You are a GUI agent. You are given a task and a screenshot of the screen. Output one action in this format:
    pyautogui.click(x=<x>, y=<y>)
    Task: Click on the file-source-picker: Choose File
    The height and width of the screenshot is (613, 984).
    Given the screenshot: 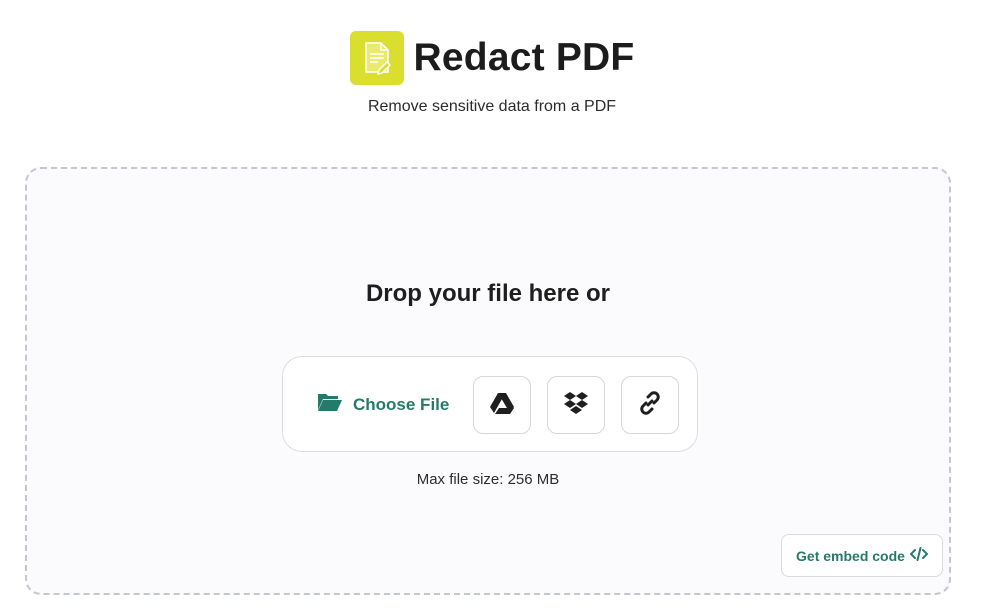 What is the action you would take?
    pyautogui.click(x=490, y=404)
    